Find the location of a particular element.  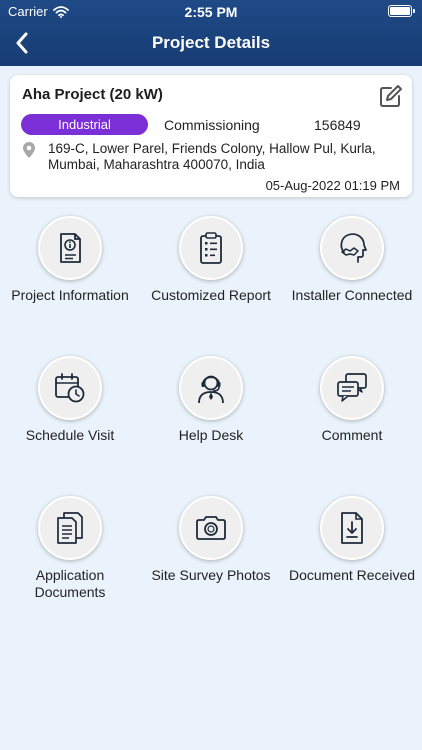

report-clipboard-icon is located at coordinates (211, 248).